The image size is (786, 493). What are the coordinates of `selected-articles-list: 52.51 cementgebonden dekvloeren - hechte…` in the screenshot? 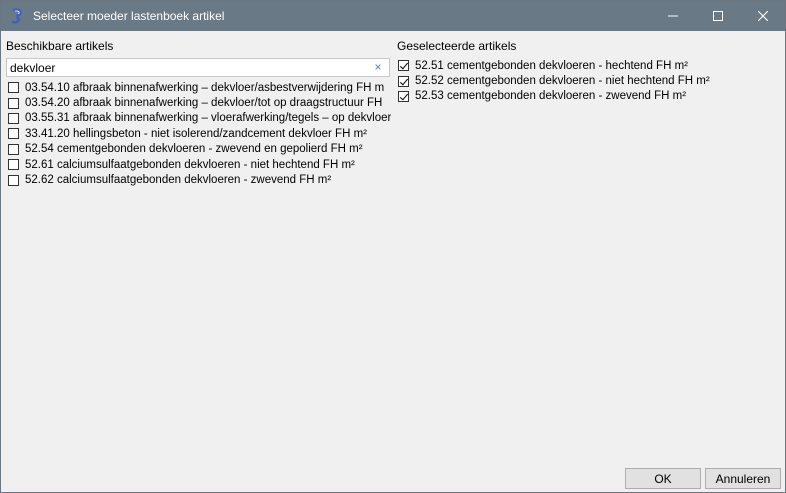 It's located at (588, 83).